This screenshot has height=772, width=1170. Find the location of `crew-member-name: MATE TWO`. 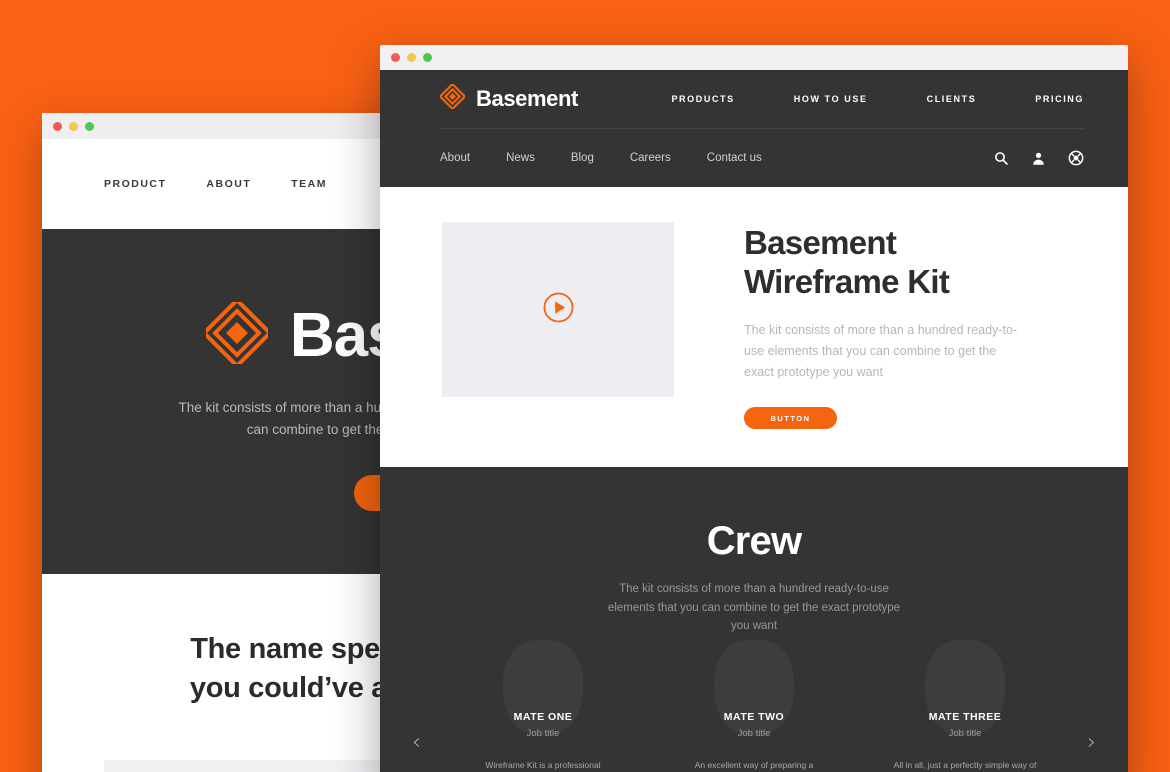

crew-member-name: MATE TWO is located at coordinates (754, 717).